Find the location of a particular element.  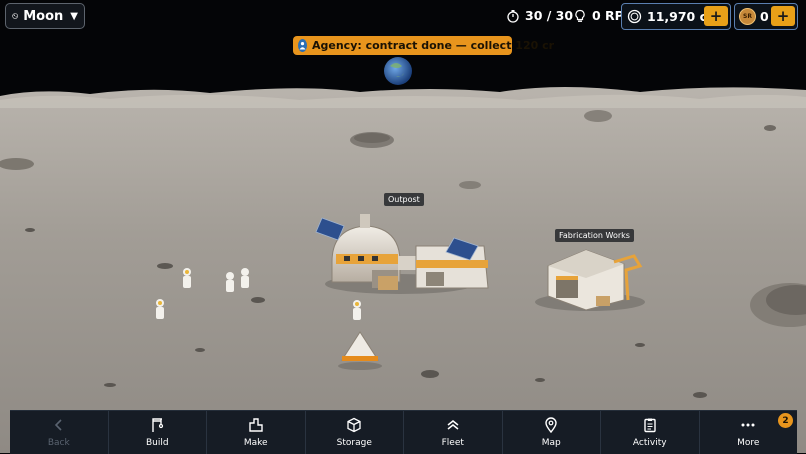

build-icon is located at coordinates (158, 425).